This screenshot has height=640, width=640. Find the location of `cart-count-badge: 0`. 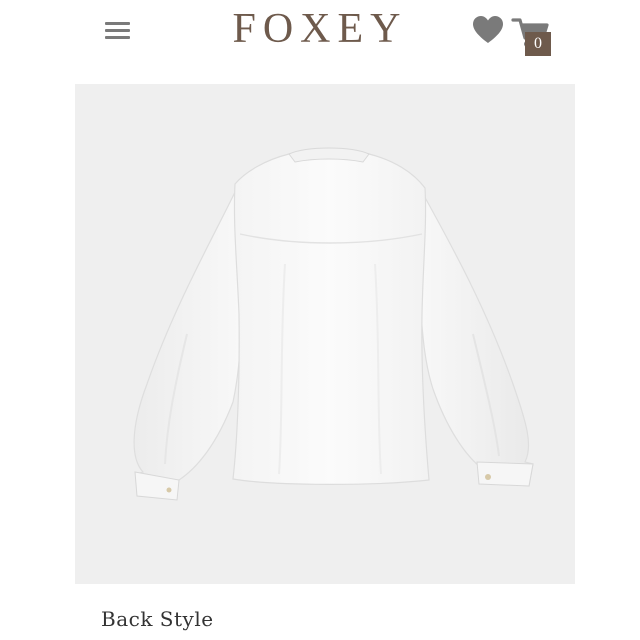

cart-count-badge: 0 is located at coordinates (538, 44).